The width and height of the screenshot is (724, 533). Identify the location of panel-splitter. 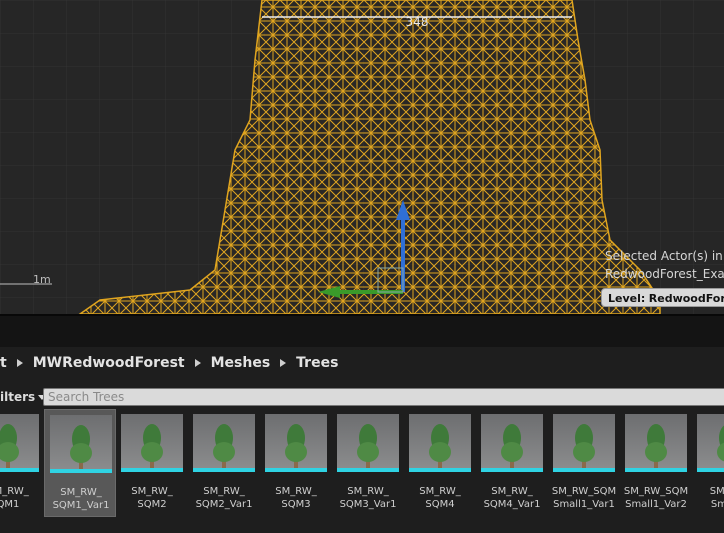
(362, 330).